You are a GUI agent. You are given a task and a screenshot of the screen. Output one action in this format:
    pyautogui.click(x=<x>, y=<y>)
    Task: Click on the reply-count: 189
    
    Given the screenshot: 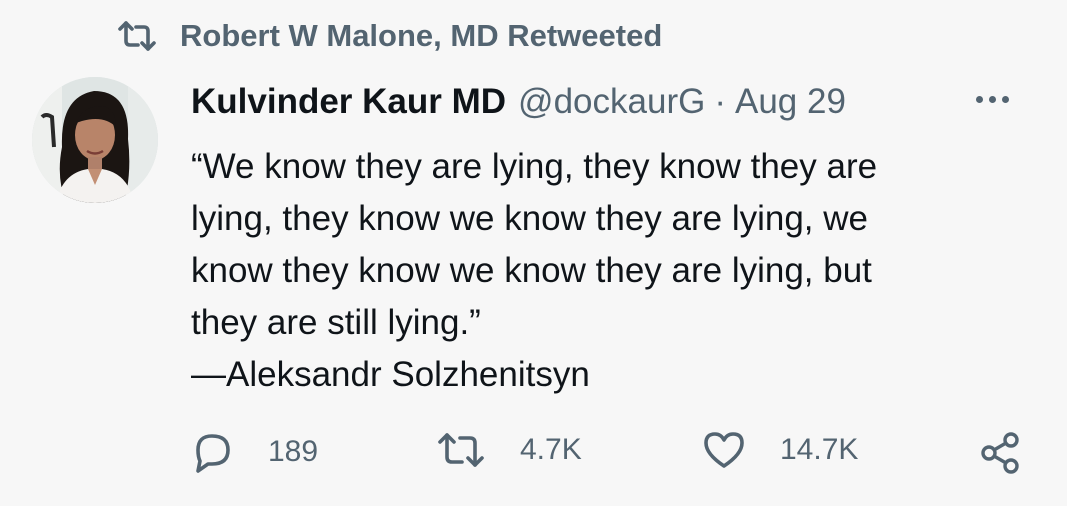 What is the action you would take?
    pyautogui.click(x=293, y=451)
    